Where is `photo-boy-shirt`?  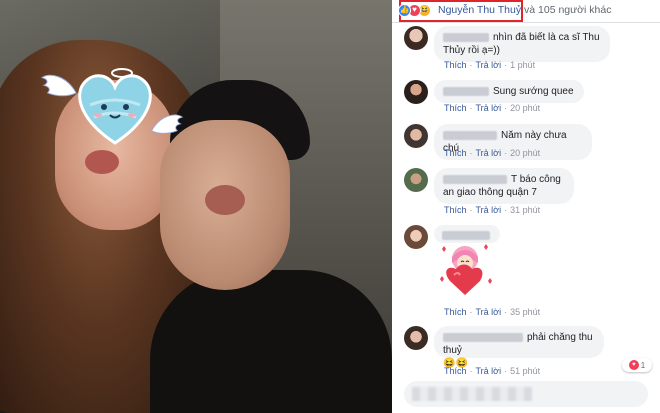 photo-boy-shirt is located at coordinates (271, 341).